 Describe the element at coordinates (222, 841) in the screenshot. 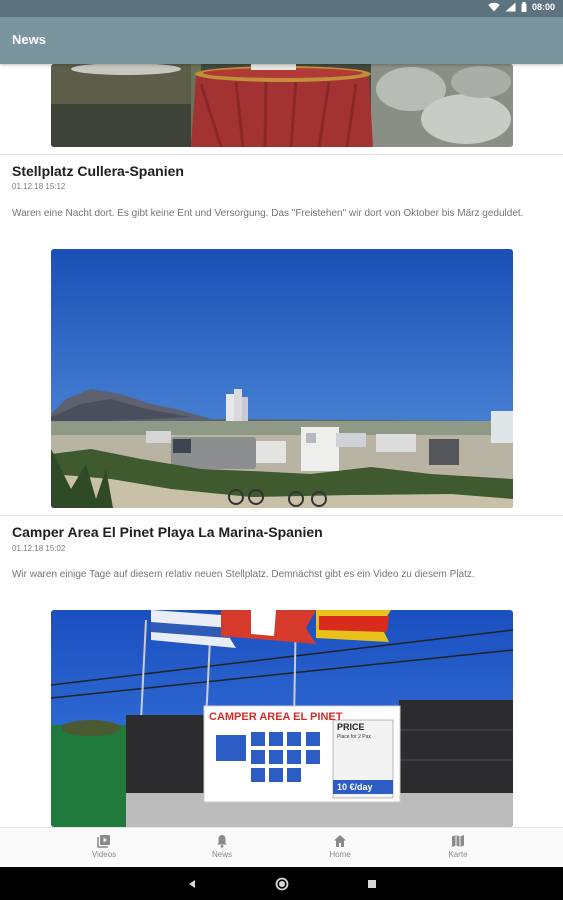

I see `bell-icon` at that location.